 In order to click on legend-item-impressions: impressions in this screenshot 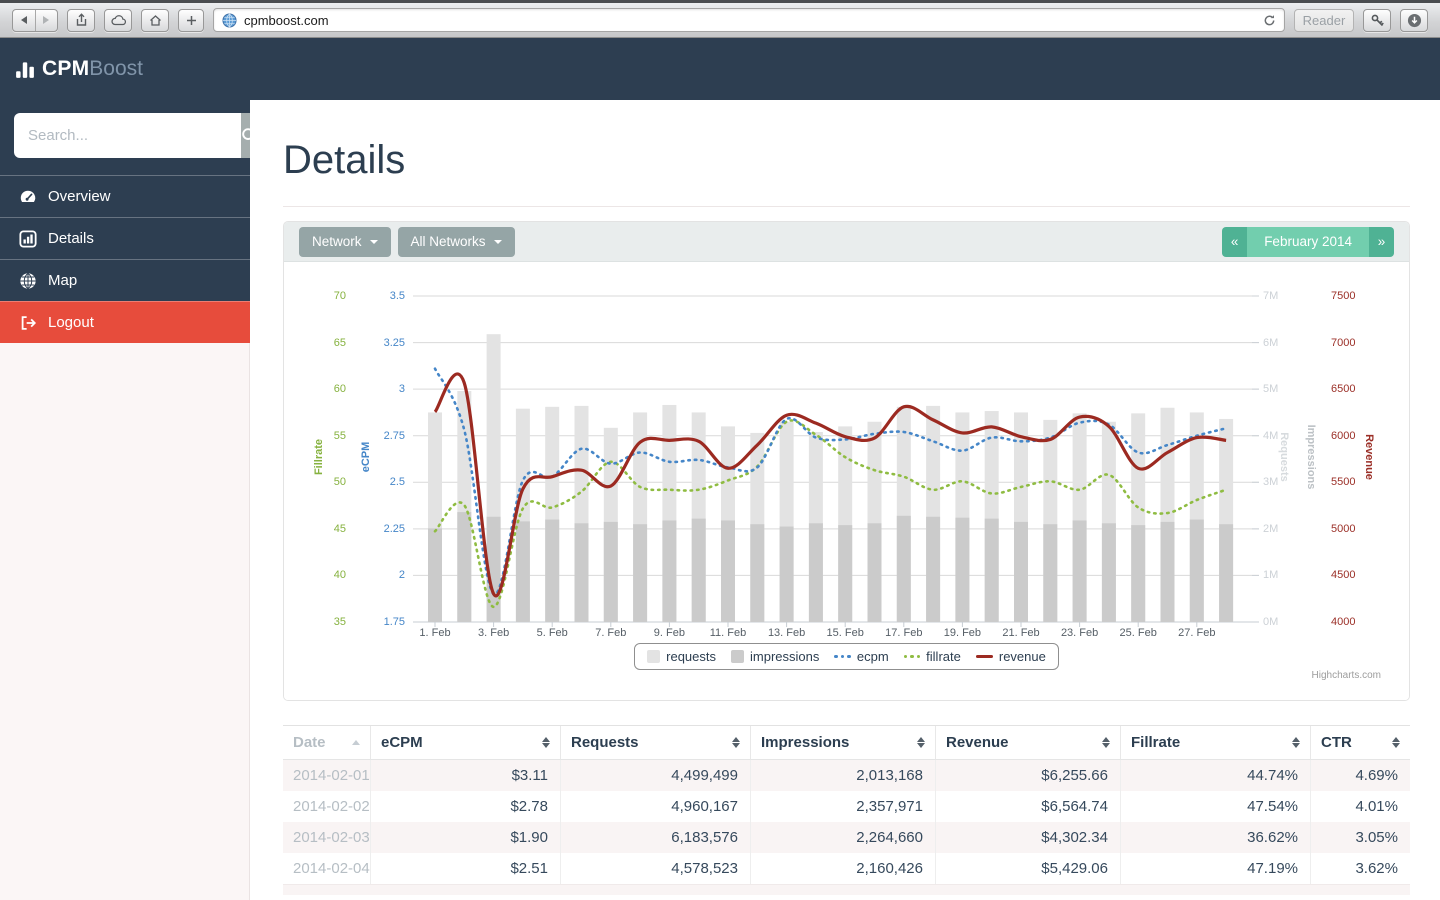, I will do `click(775, 656)`.